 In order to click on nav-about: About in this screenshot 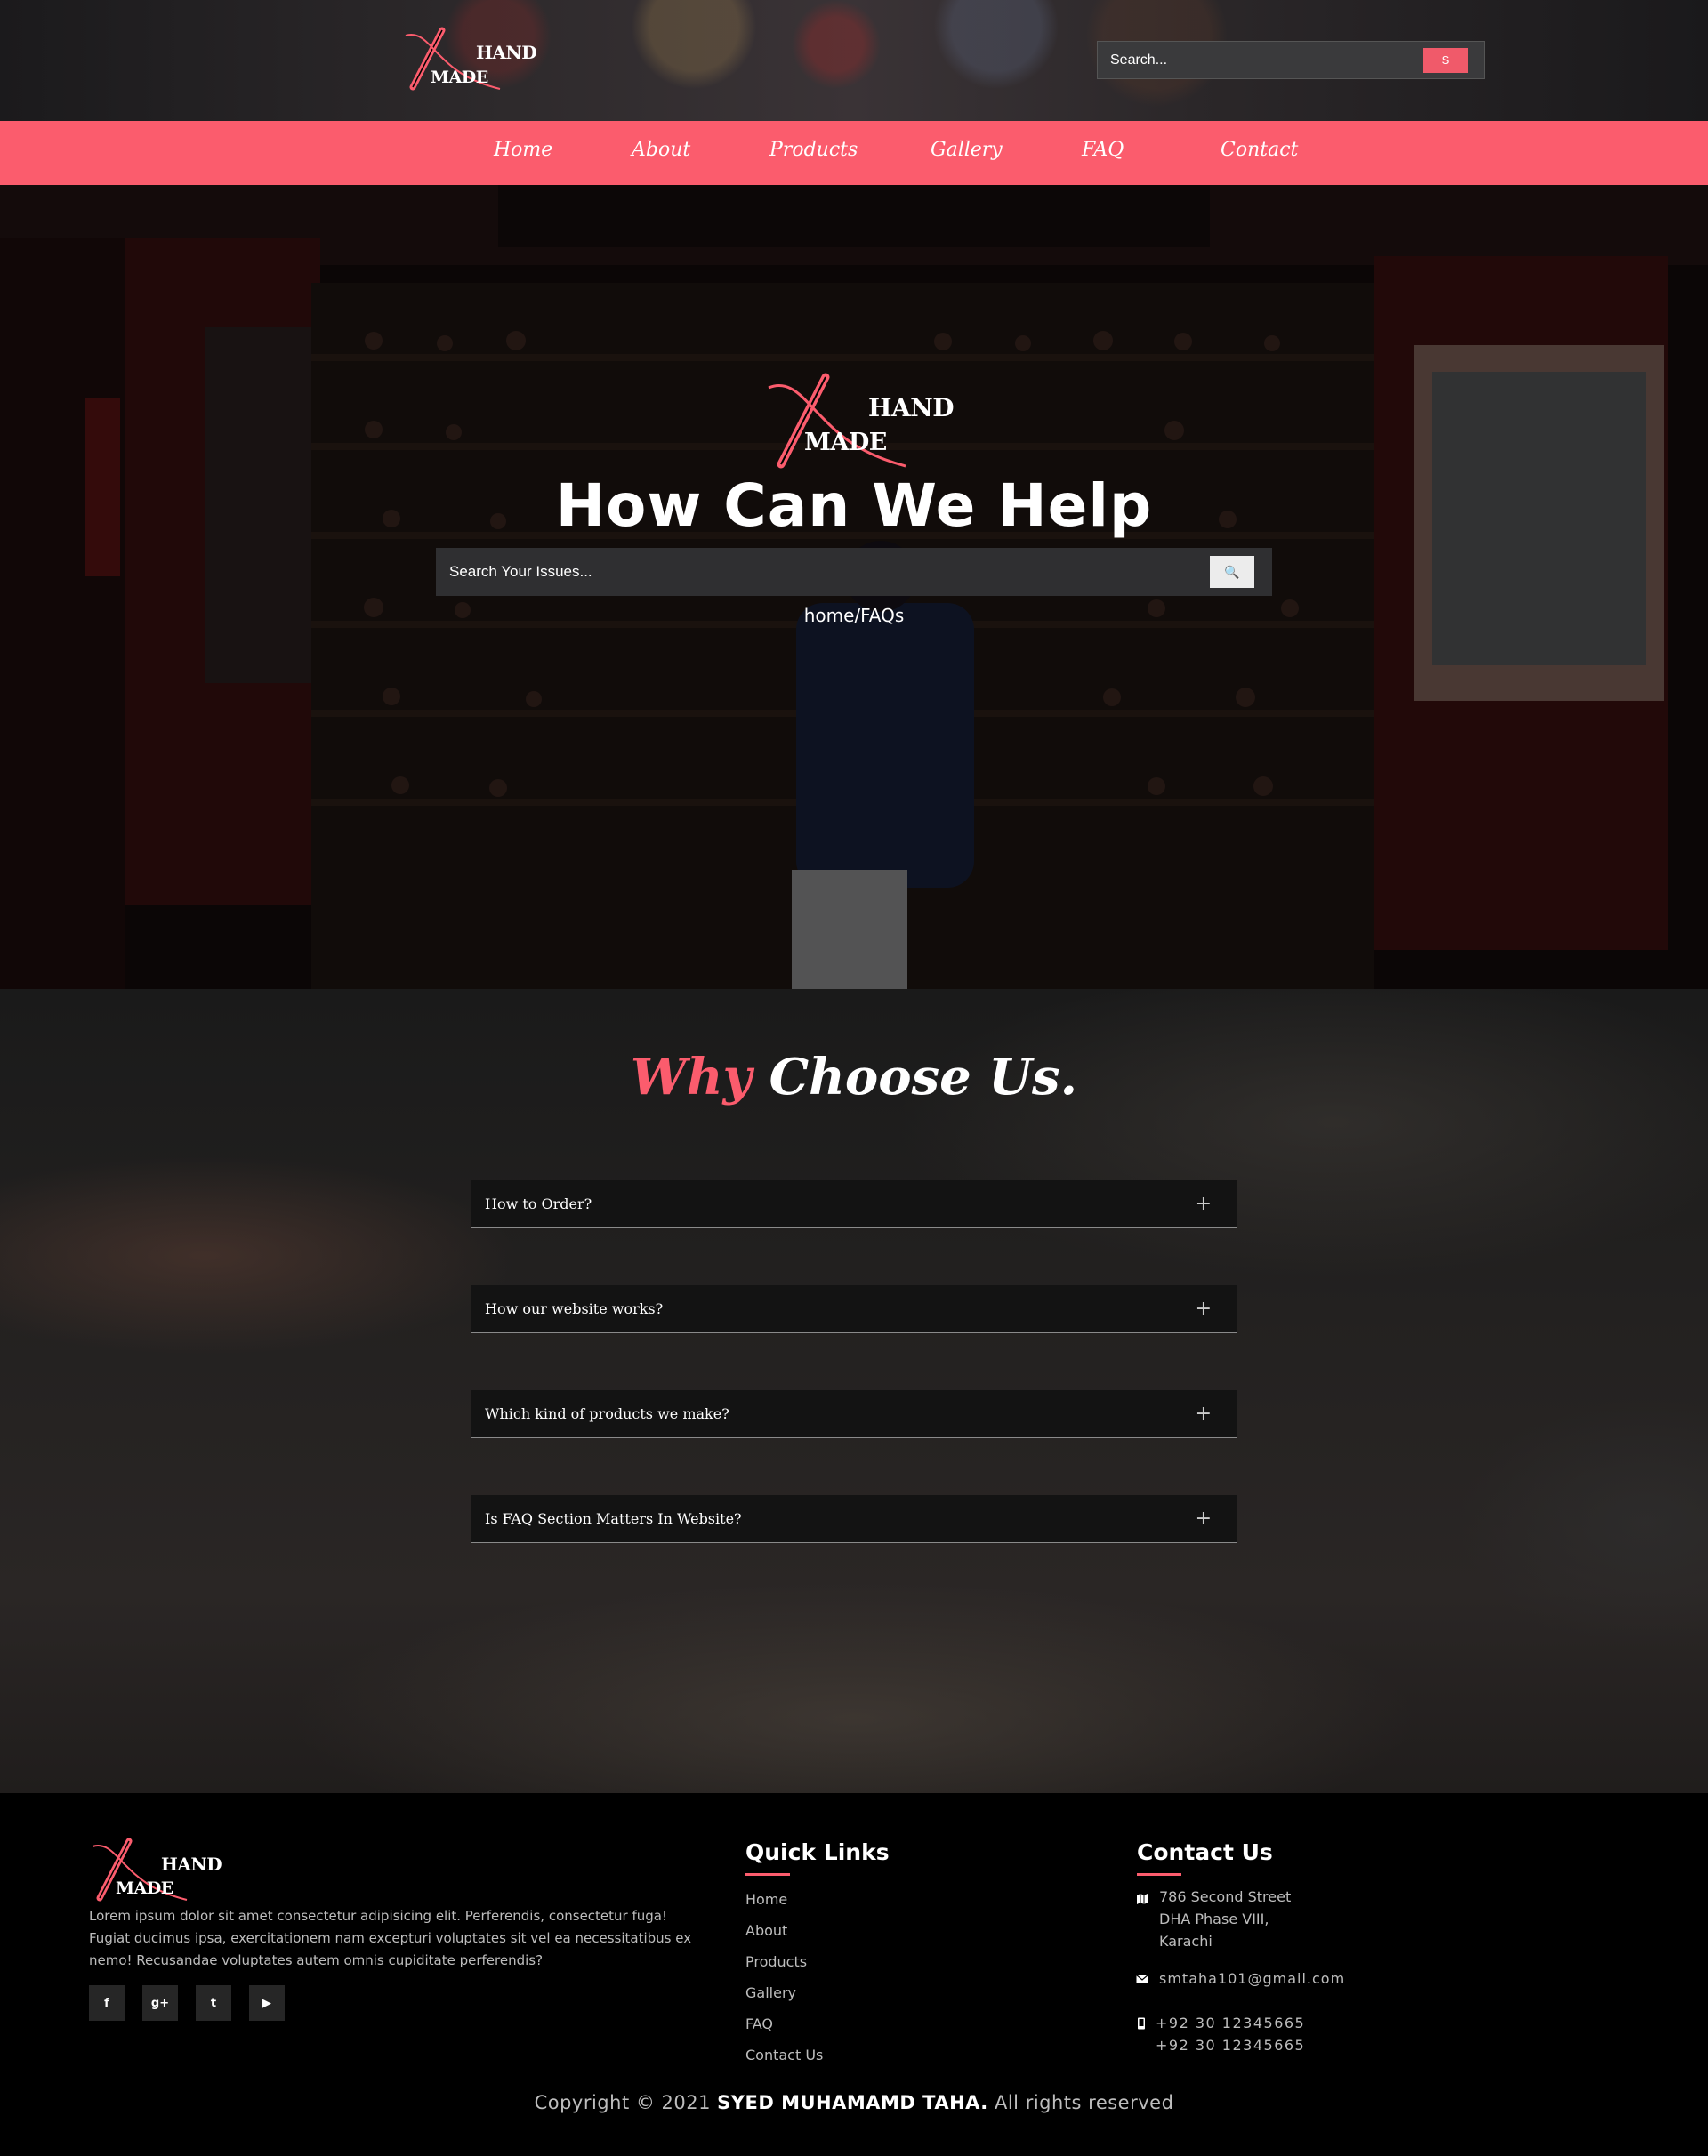, I will do `click(661, 150)`.